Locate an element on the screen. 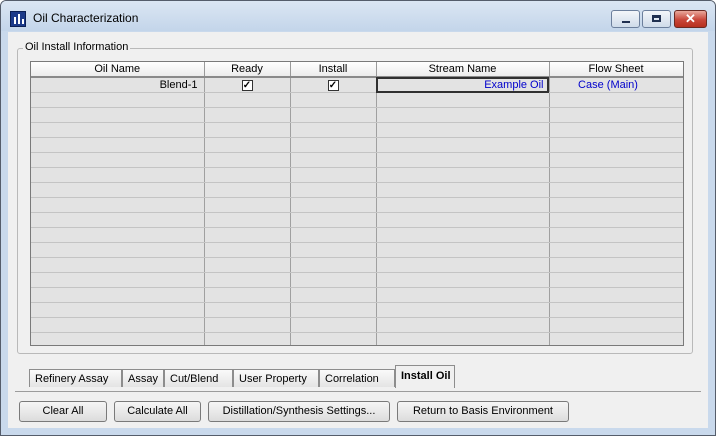 The image size is (716, 436). ready-checkbox: ✓ is located at coordinates (247, 85).